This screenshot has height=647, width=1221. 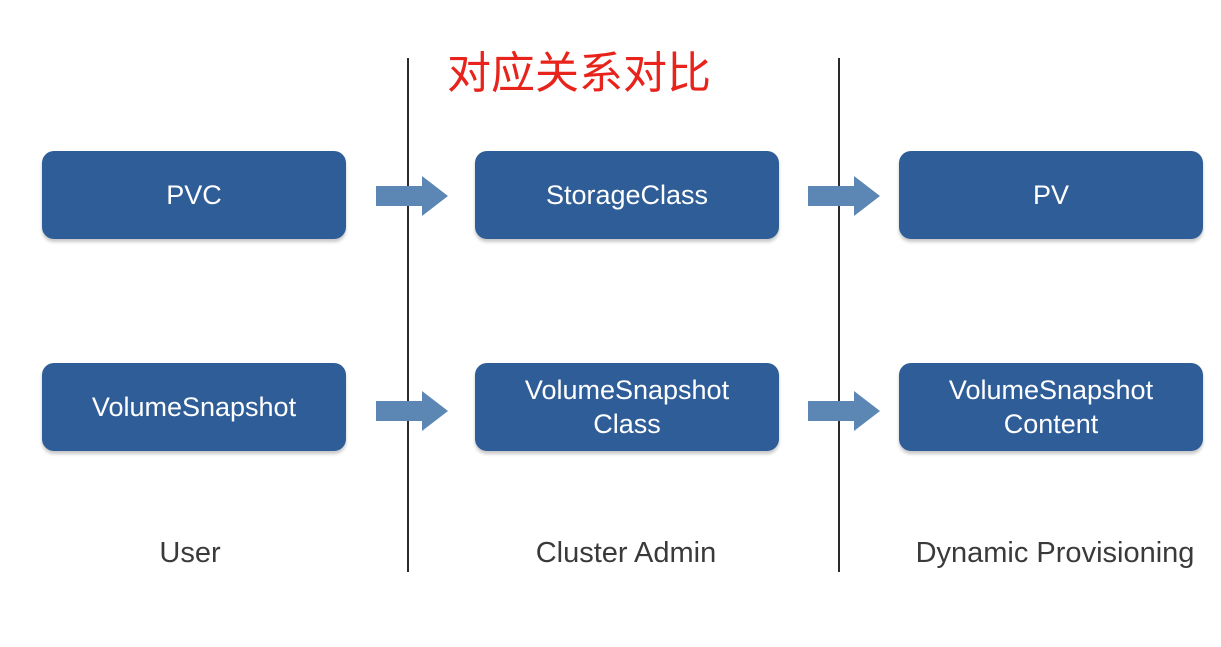 What do you see at coordinates (627, 407) in the screenshot?
I see `box-volumesnapshot-class: VolumeSnapshot Class` at bounding box center [627, 407].